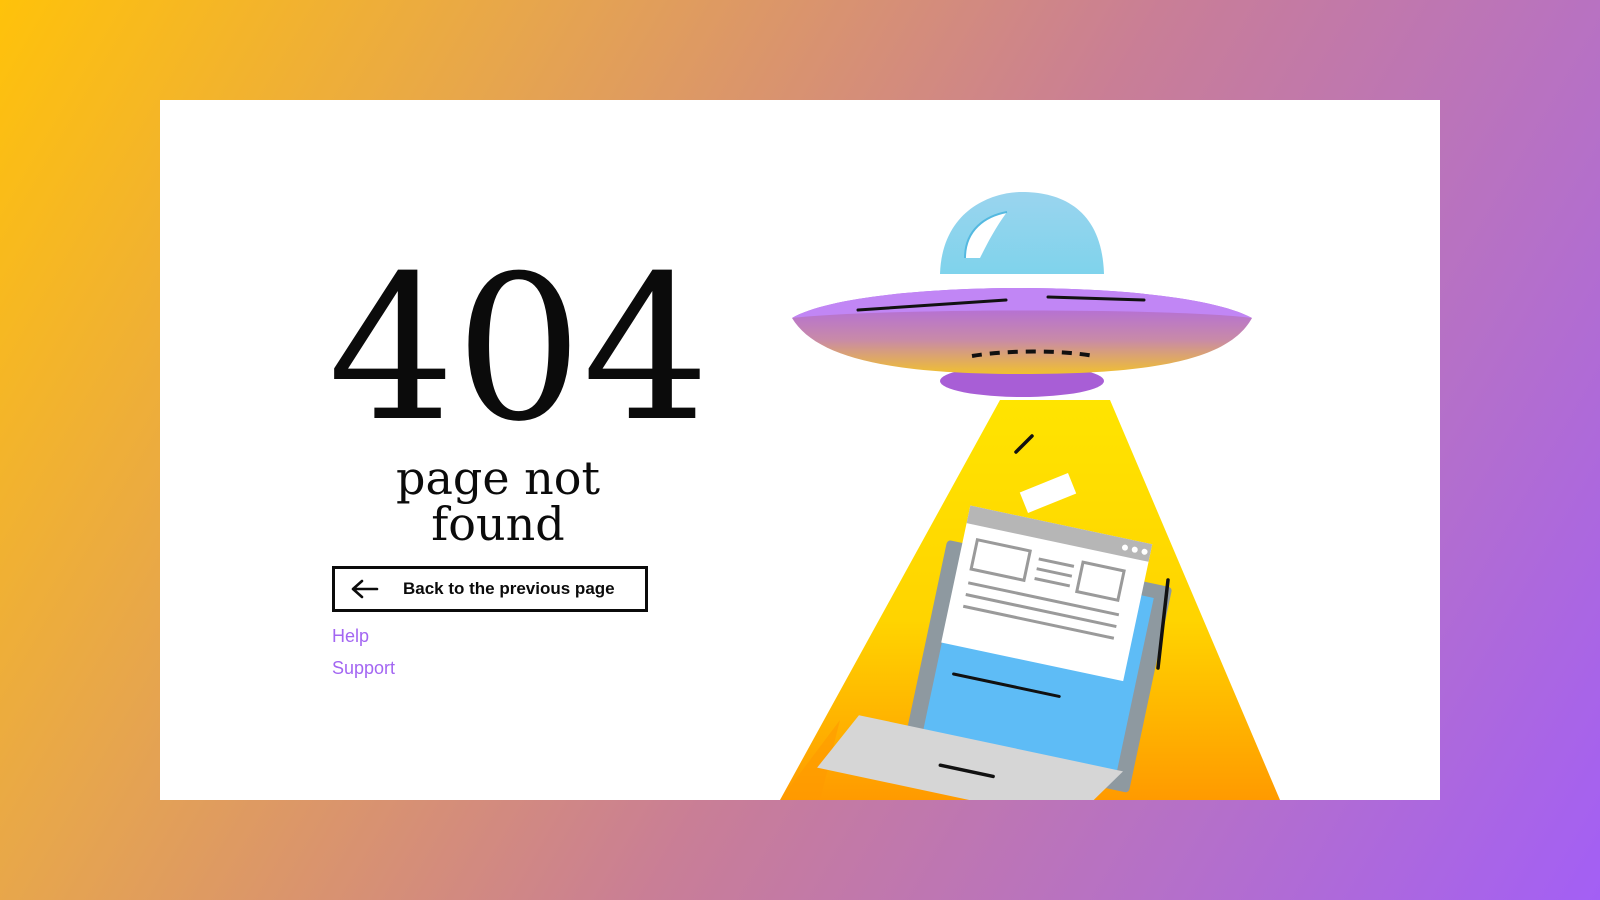 The height and width of the screenshot is (900, 1600). What do you see at coordinates (1022, 294) in the screenshot?
I see `ufo` at bounding box center [1022, 294].